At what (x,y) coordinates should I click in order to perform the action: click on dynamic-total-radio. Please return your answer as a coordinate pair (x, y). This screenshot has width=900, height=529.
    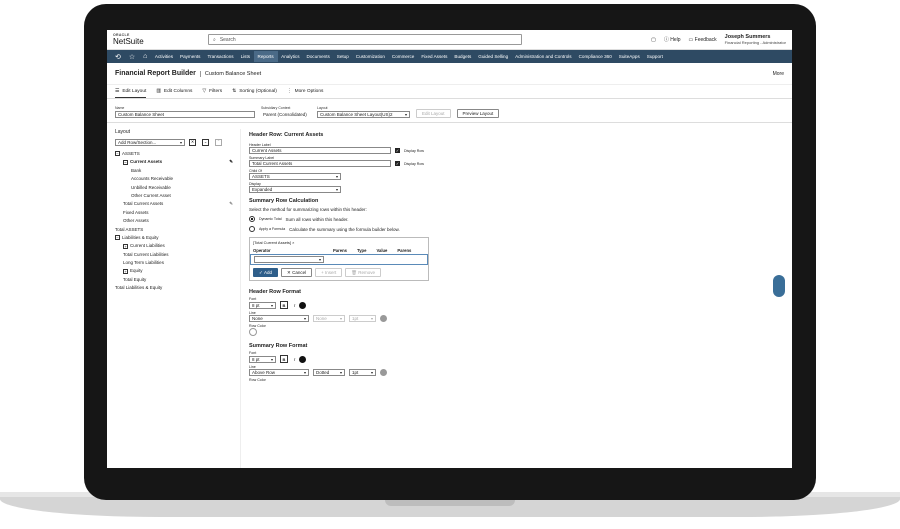
    Looking at the image, I should click on (252, 219).